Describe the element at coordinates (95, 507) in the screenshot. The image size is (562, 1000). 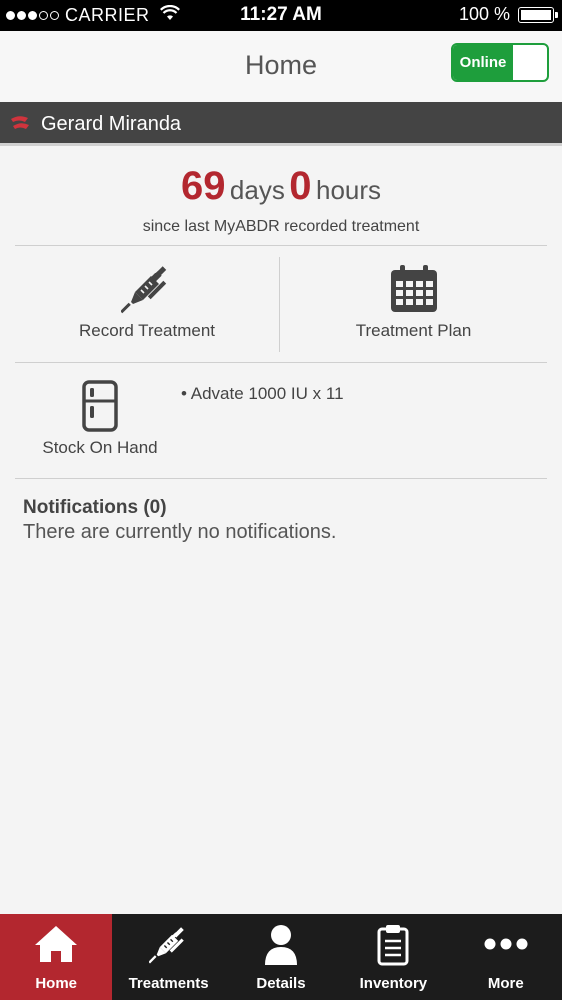
I see `notifications-title: Notifications (0)` at that location.